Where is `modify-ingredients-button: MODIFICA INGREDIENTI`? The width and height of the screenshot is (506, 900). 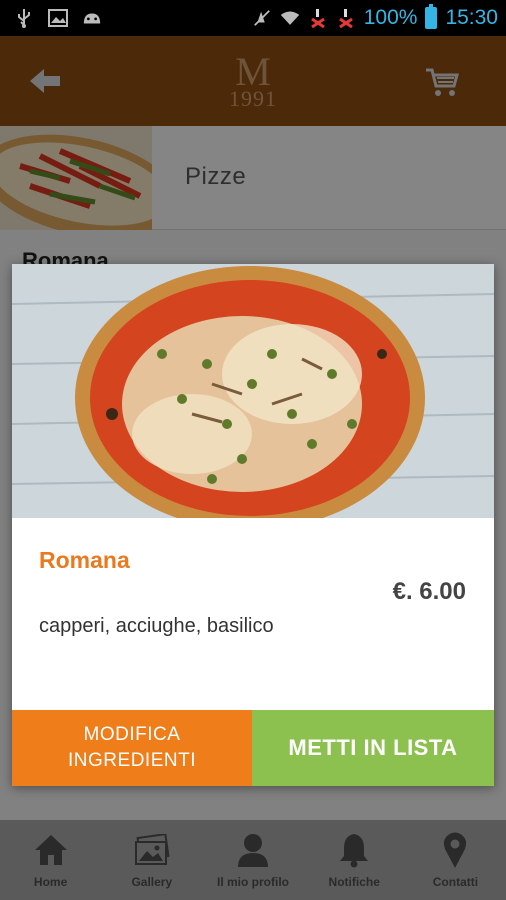
modify-ingredients-button: MODIFICA INGREDIENTI is located at coordinates (132, 748).